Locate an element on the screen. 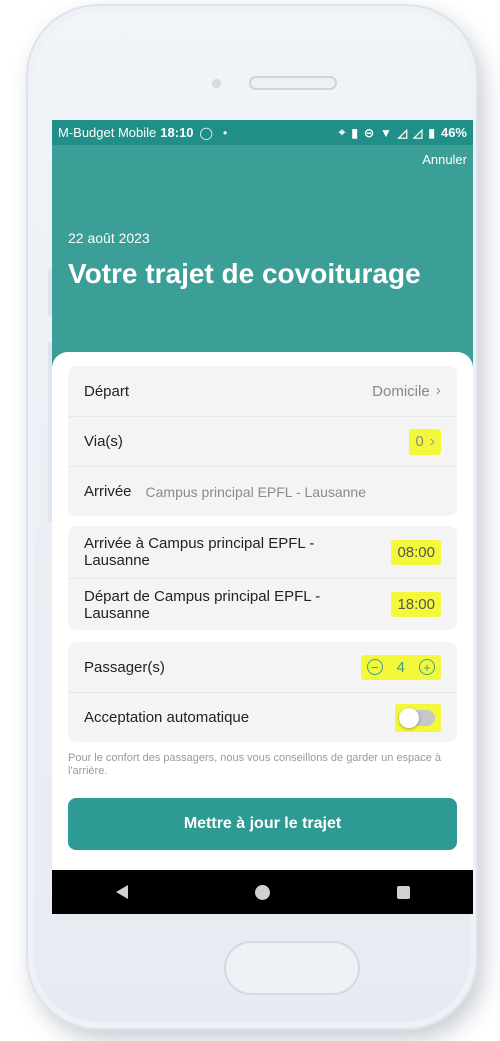  update-trip-button: Mettre à jour le trajet is located at coordinates (262, 824).